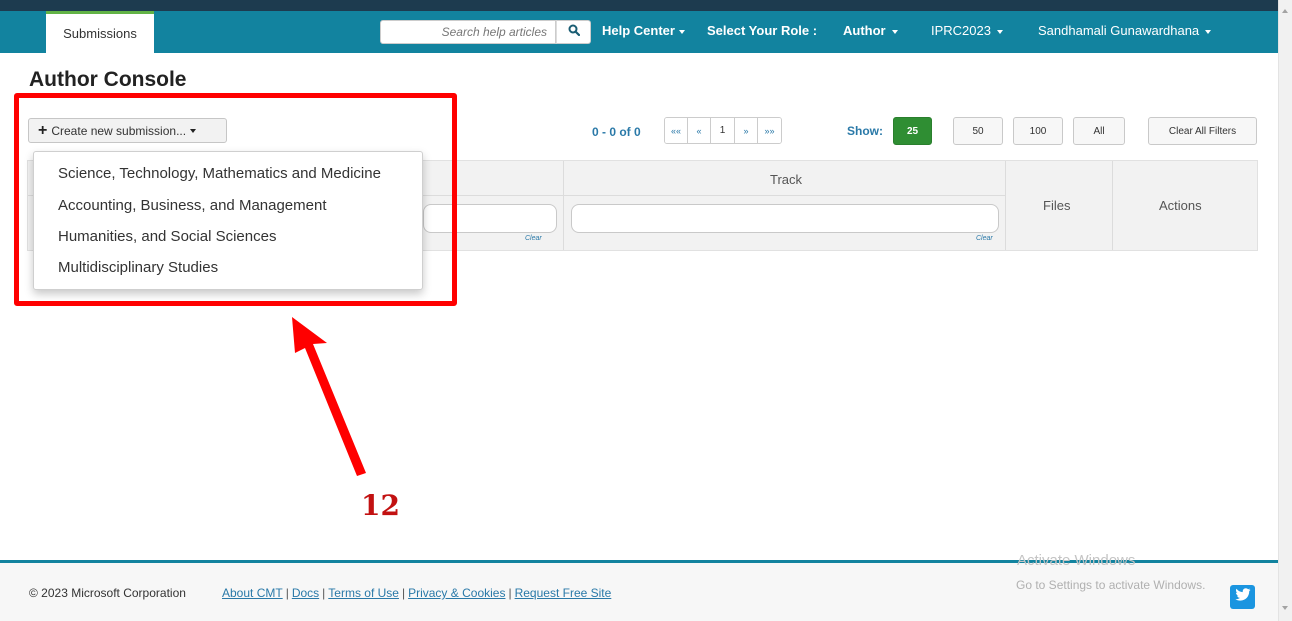 The image size is (1292, 621). I want to click on watermark-subtitle: Go to Settings to activate Windows., so click(1111, 585).